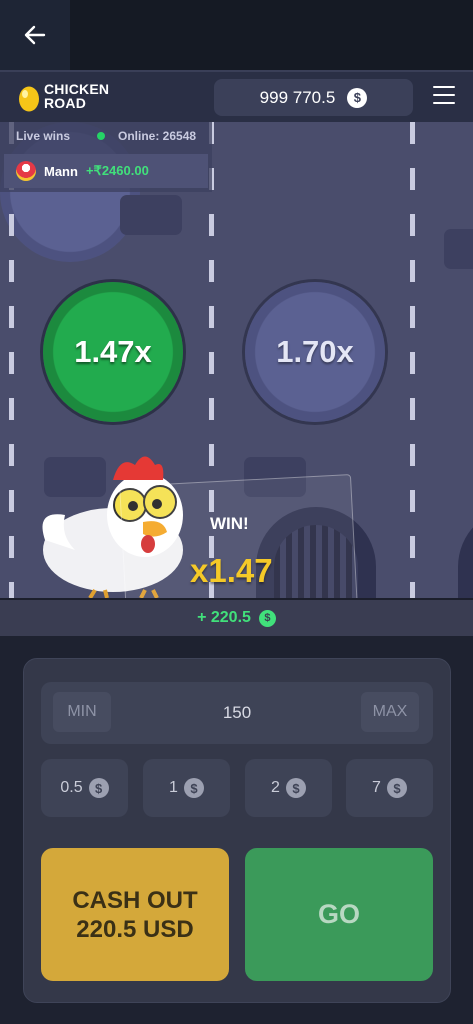 This screenshot has width=473, height=1024. Describe the element at coordinates (82, 712) in the screenshot. I see `min-bet-button: MIN` at that location.